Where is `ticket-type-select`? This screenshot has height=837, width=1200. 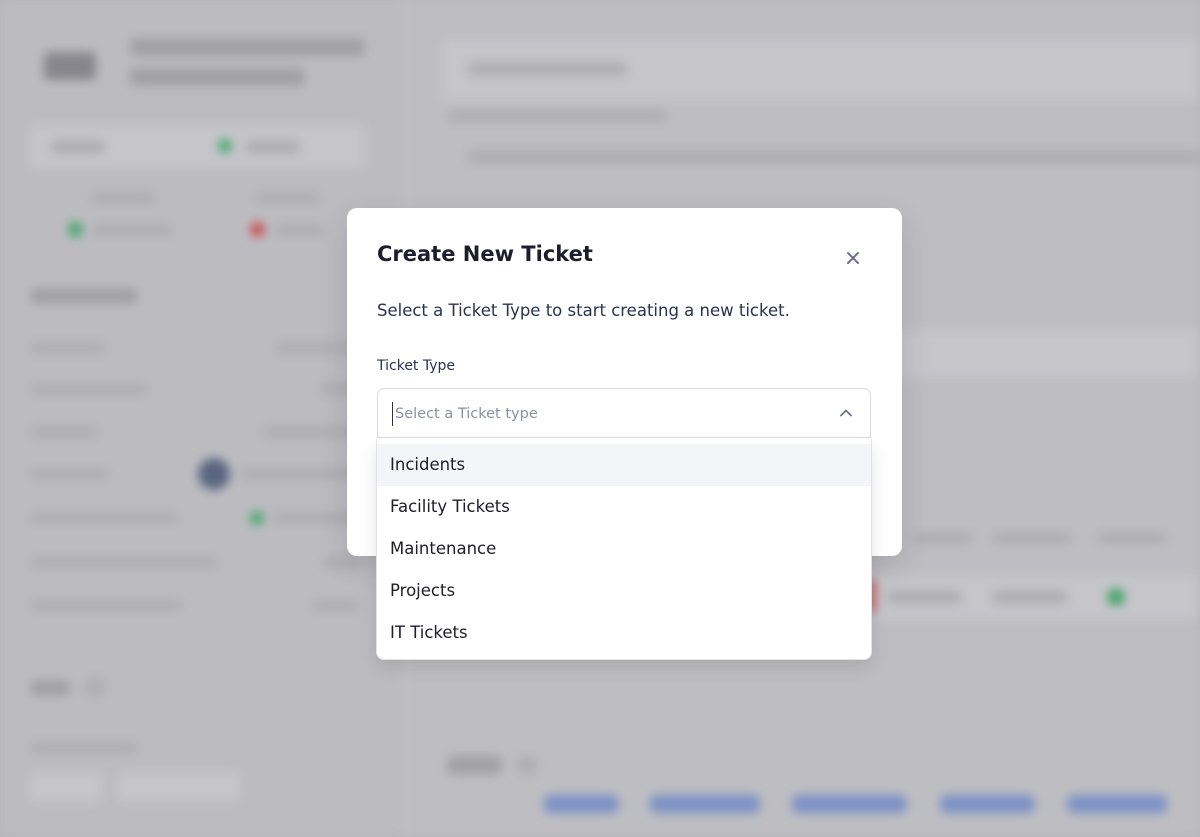 ticket-type-select is located at coordinates (624, 413).